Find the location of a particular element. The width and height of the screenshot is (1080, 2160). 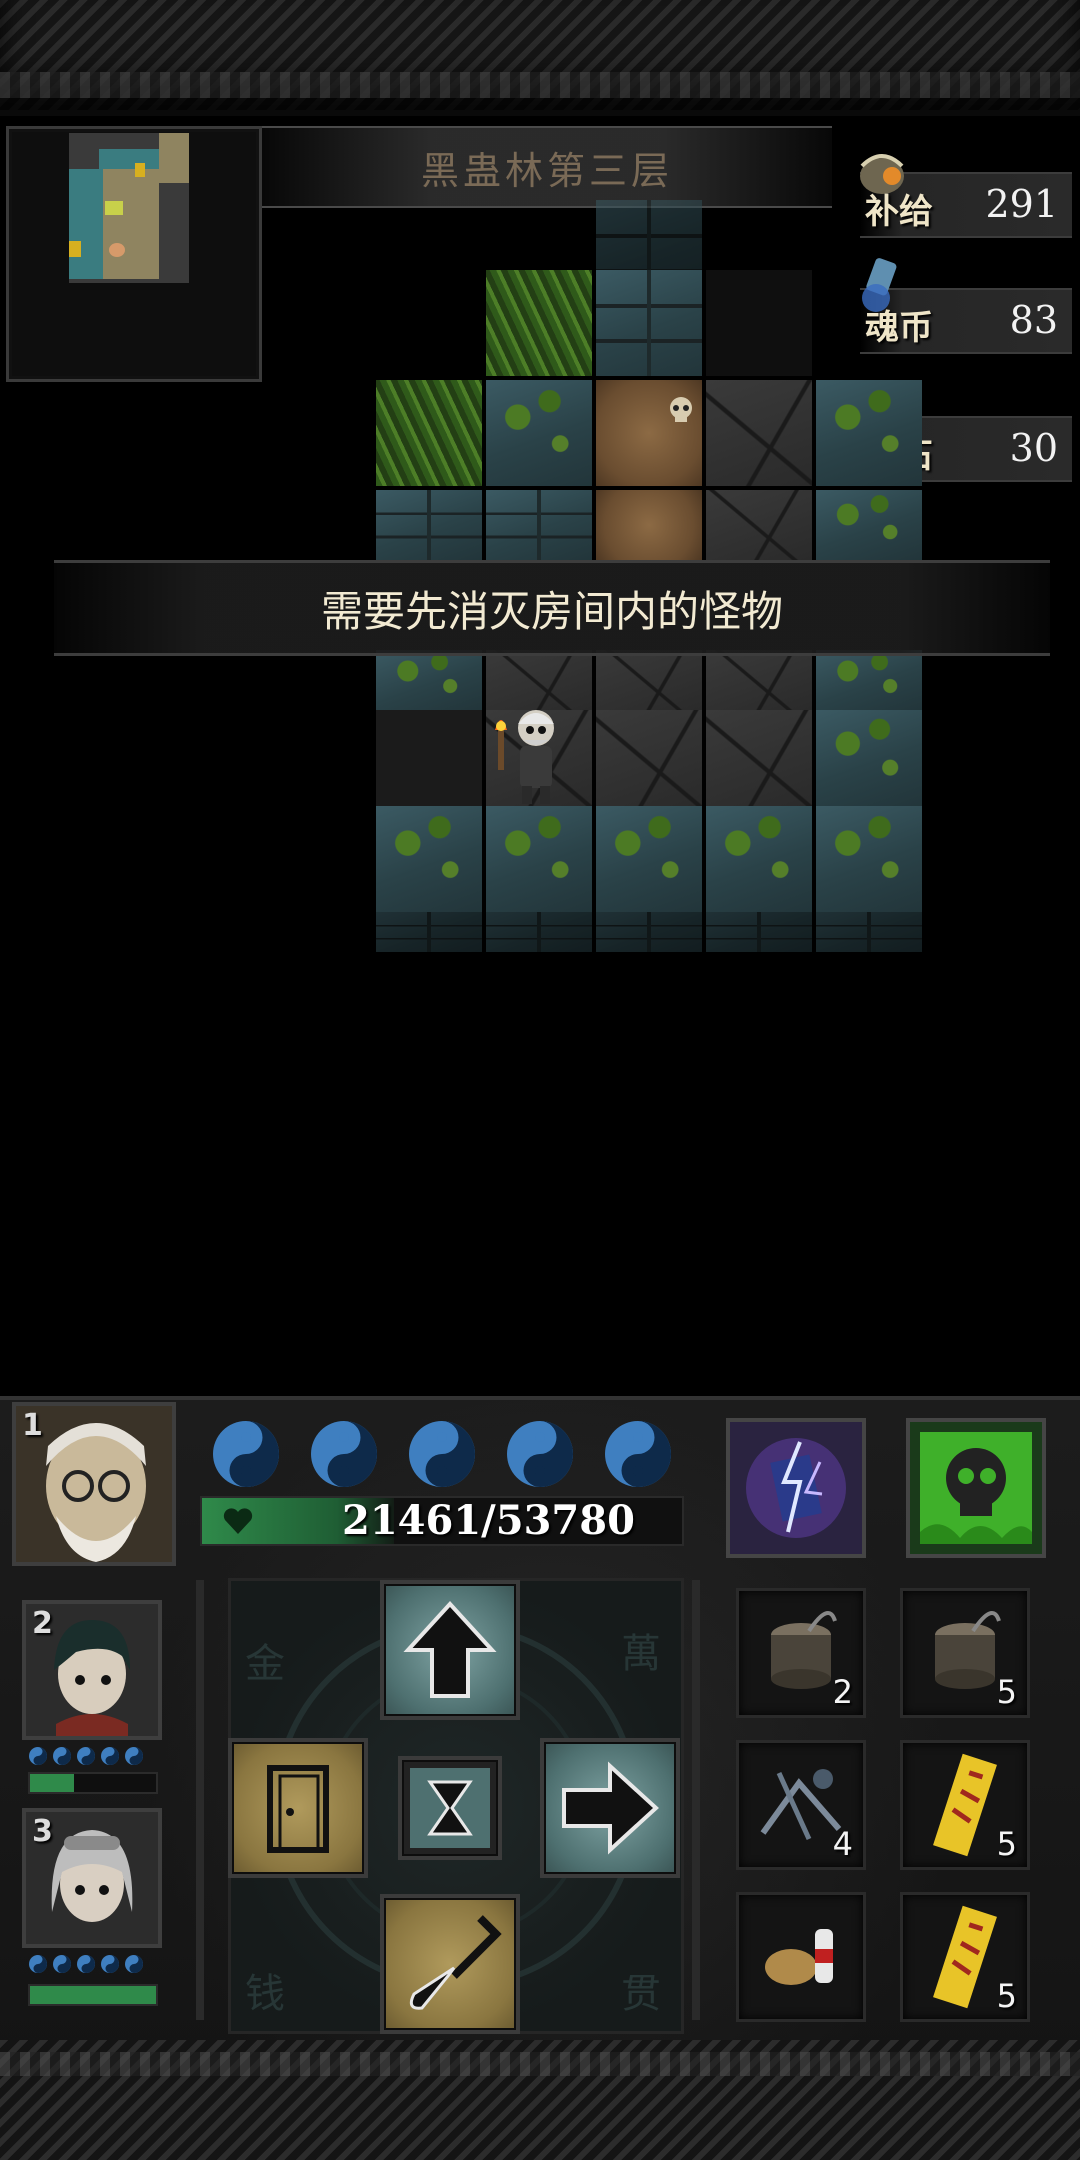

party-member-3-hp-bar is located at coordinates (93, 1995).